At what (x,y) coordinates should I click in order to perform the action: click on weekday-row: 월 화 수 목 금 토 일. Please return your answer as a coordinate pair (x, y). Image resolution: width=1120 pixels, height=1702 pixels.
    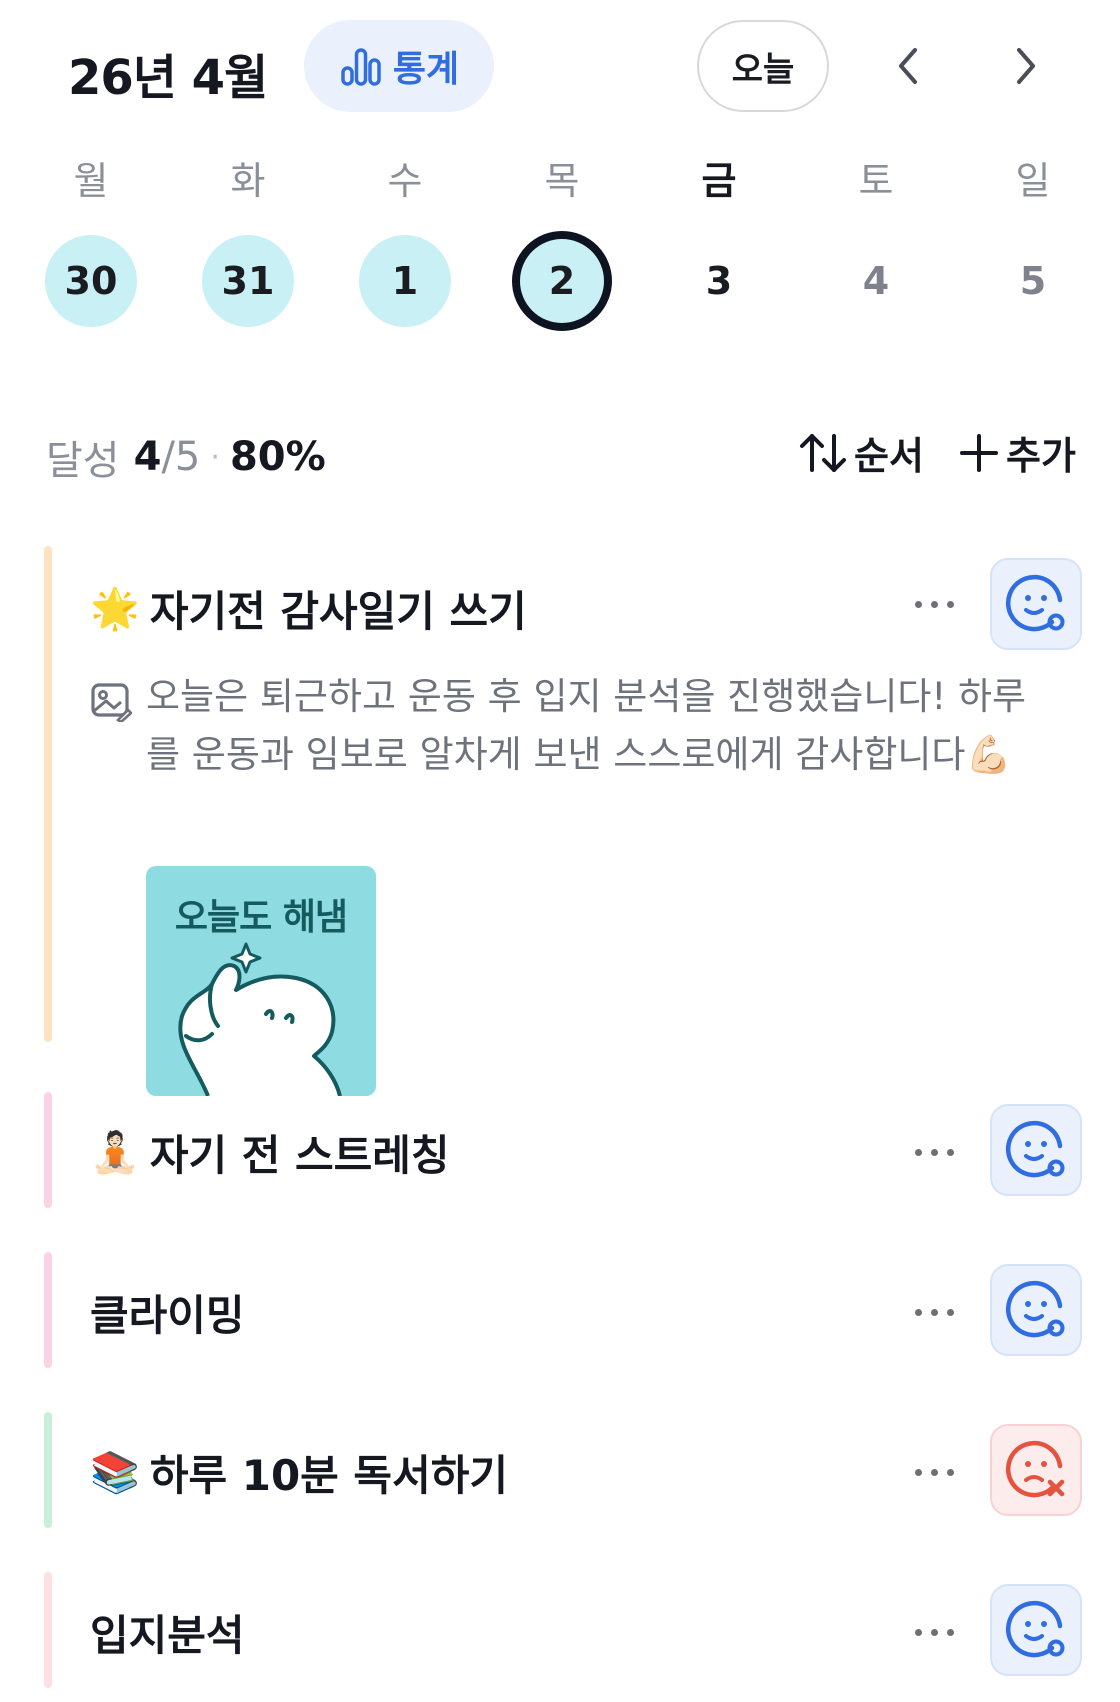
    Looking at the image, I should click on (560, 180).